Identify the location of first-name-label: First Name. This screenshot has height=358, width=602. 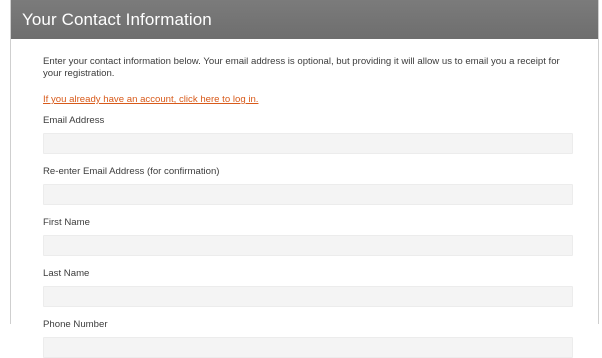
(66, 222).